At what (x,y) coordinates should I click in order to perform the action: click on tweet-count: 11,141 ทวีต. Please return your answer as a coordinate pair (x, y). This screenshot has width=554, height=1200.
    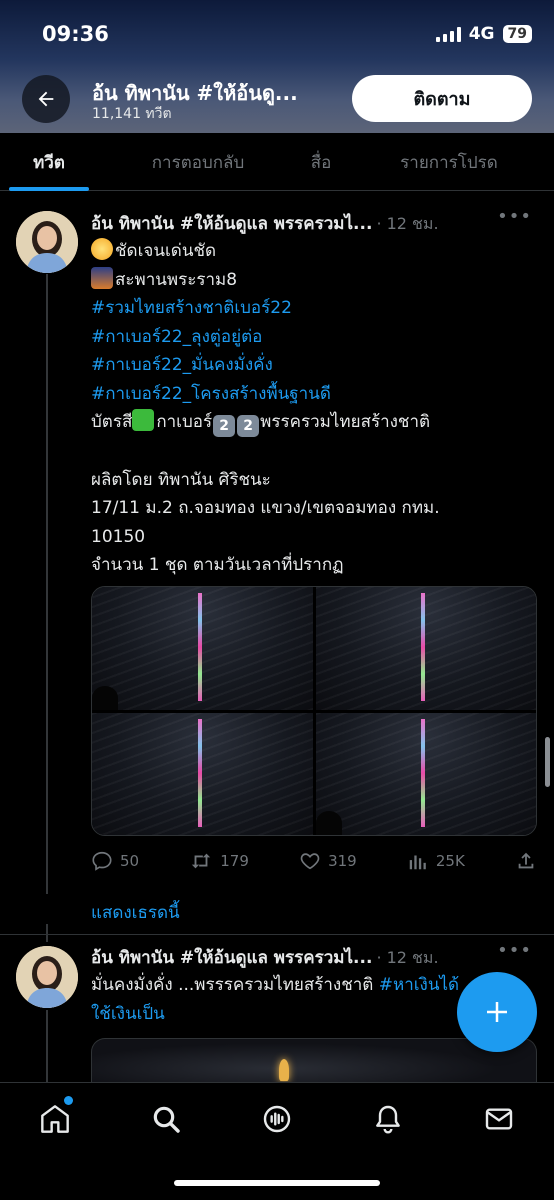
    Looking at the image, I should click on (132, 114).